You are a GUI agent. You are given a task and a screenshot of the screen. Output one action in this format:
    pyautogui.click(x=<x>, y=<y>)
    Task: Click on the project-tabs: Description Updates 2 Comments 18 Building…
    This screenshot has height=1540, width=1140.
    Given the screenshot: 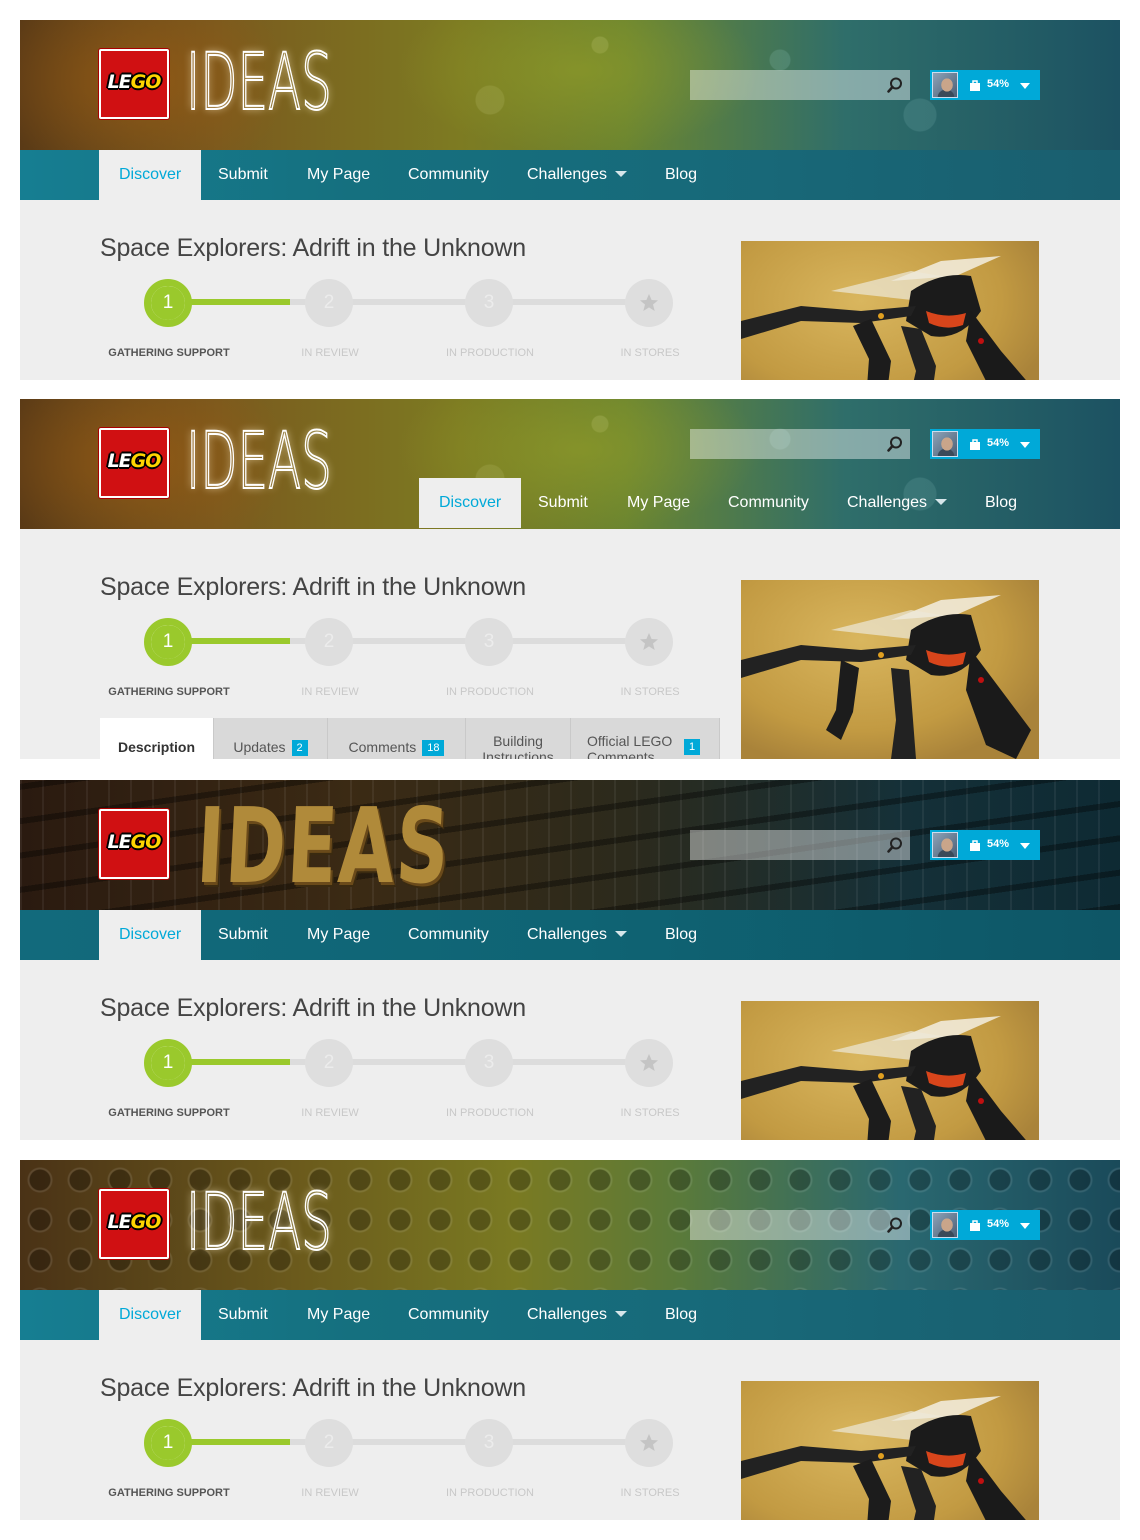 What is the action you would take?
    pyautogui.click(x=410, y=738)
    